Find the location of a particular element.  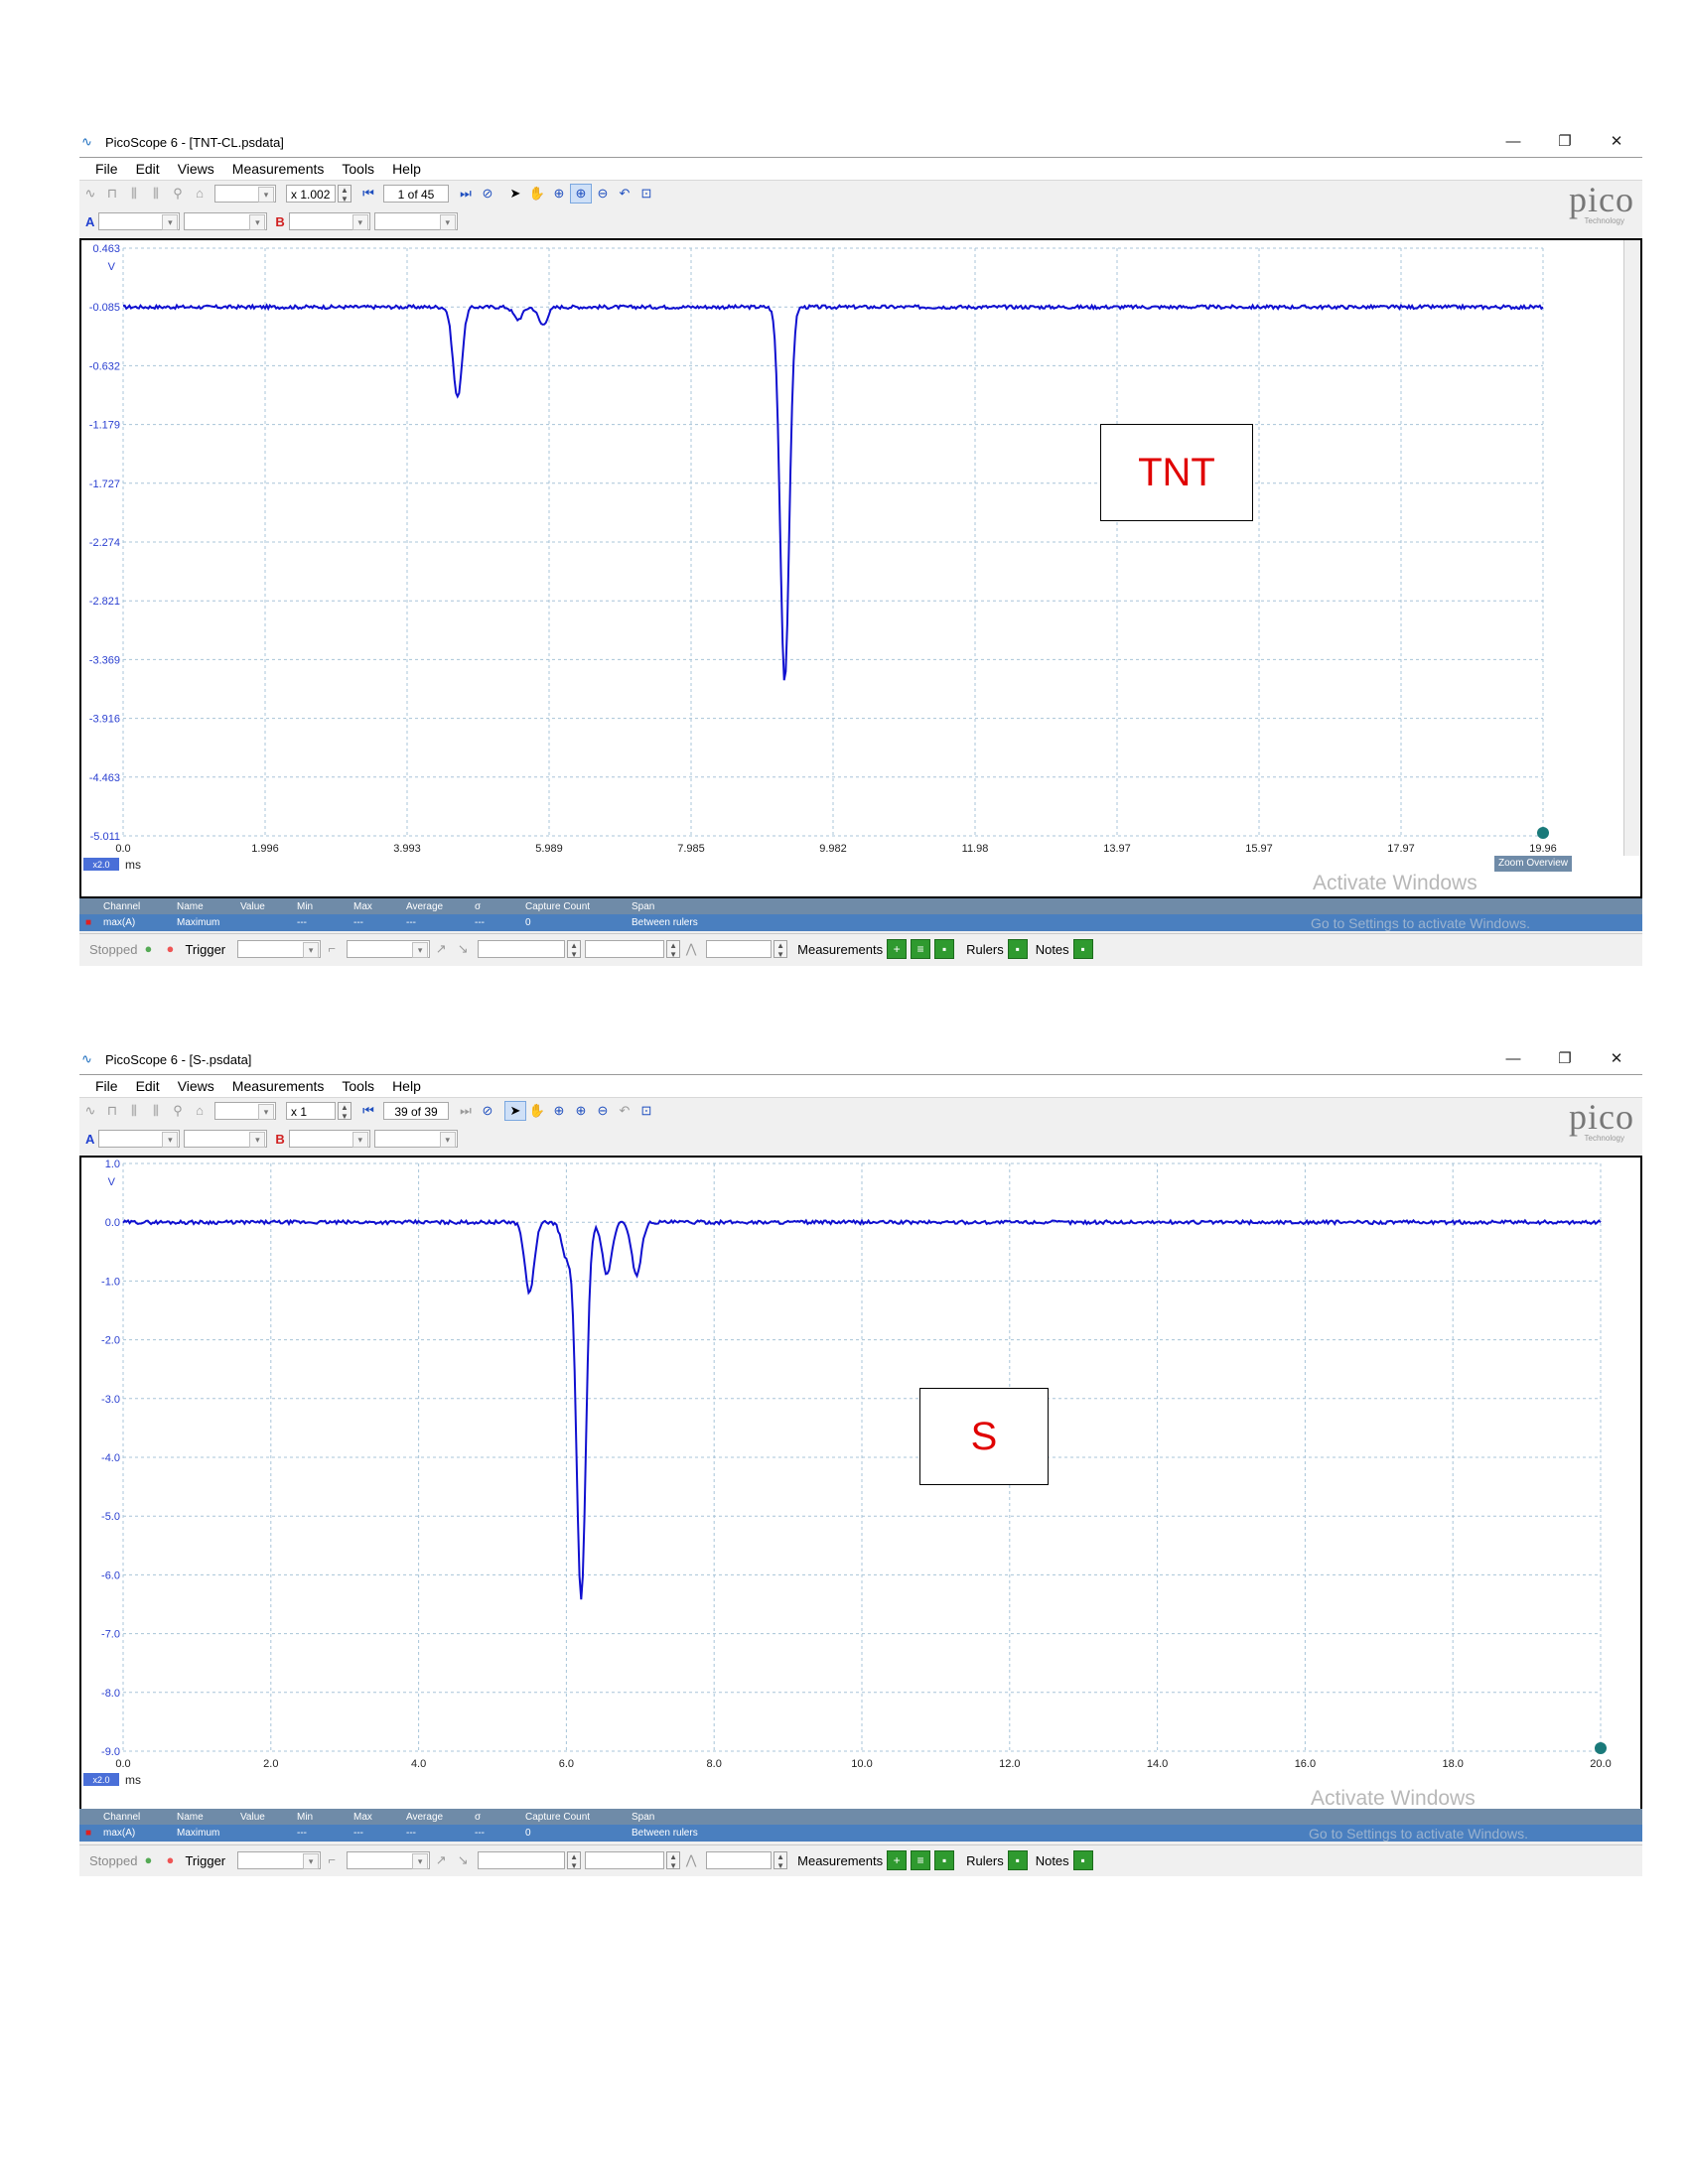

remove-measurement-icon: ▪ is located at coordinates (944, 949).